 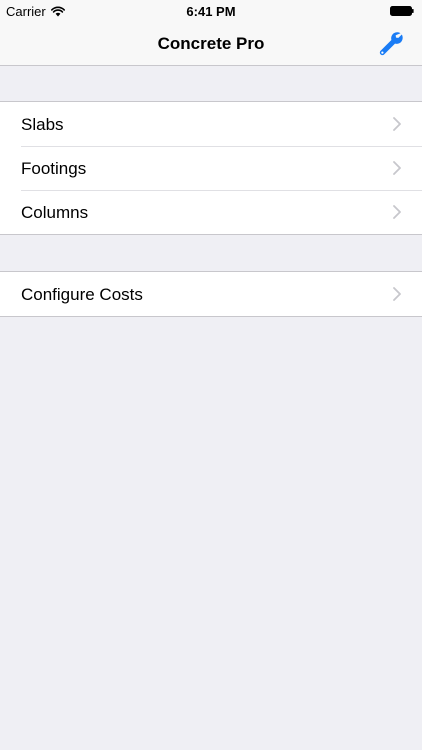 I want to click on navigation-bar: Concrete Pro, so click(x=211, y=44).